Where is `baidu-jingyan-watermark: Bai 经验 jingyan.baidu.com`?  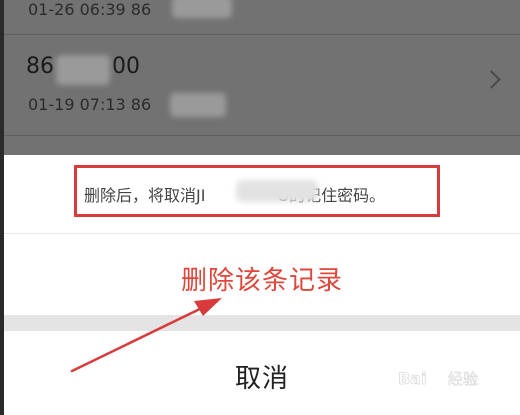
baidu-jingyan-watermark: Bai 经验 jingyan.baidu.com is located at coordinates (438, 381).